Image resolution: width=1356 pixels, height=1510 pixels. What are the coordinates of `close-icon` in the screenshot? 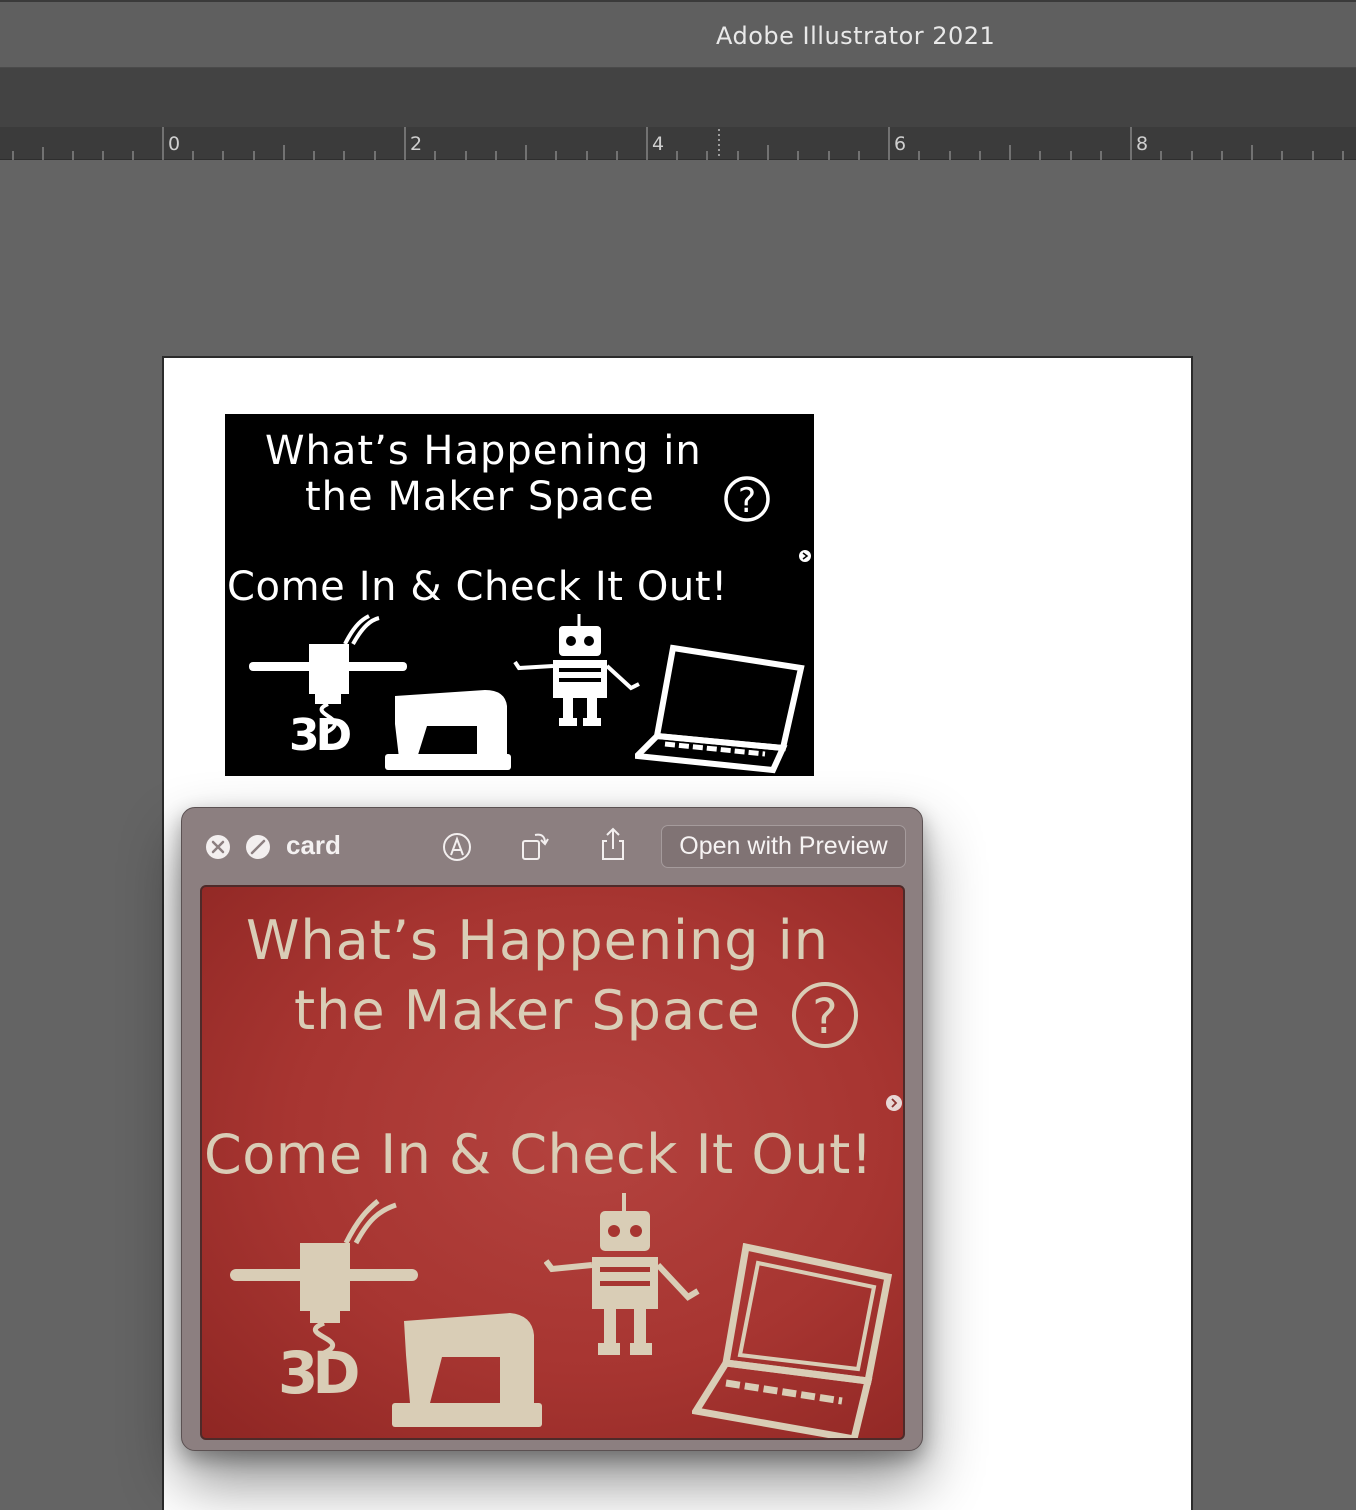 It's located at (218, 847).